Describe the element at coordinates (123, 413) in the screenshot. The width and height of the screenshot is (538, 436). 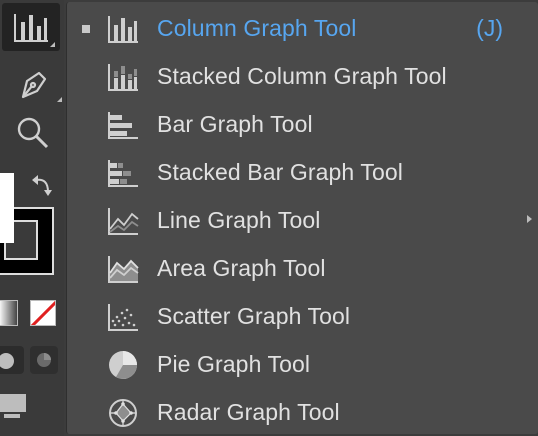
I see `radar-graph-icon` at that location.